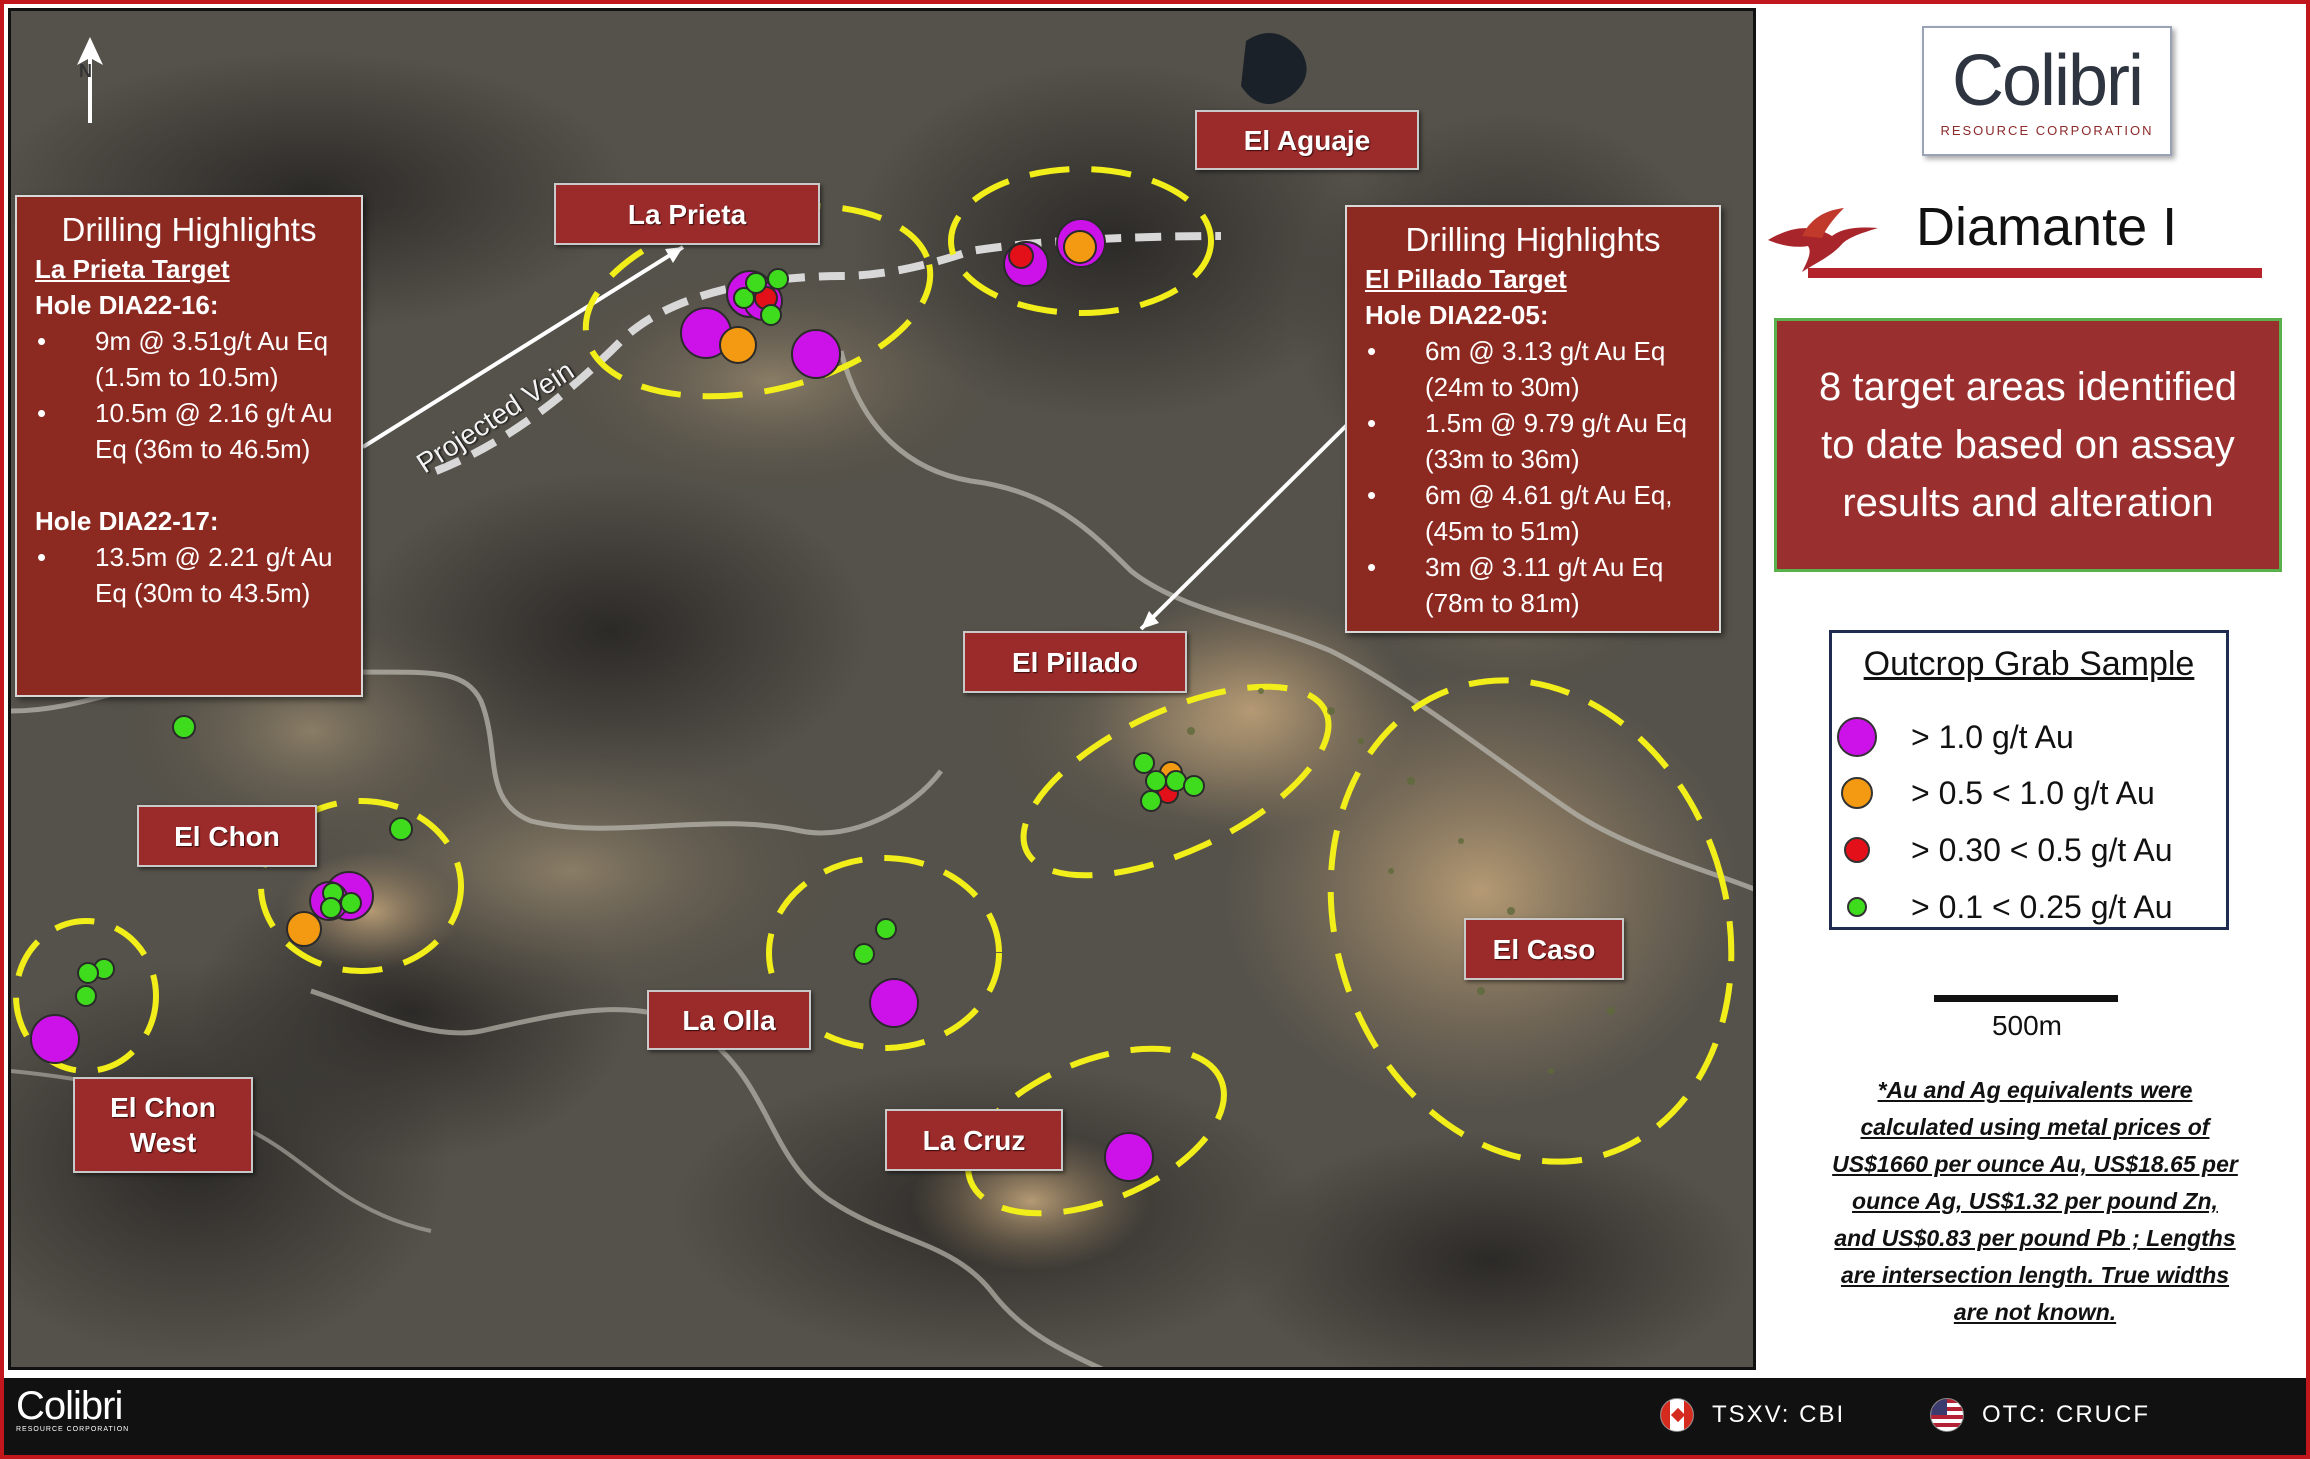  Describe the element at coordinates (729, 1020) in the screenshot. I see `label-la-olla: La Olla` at that location.